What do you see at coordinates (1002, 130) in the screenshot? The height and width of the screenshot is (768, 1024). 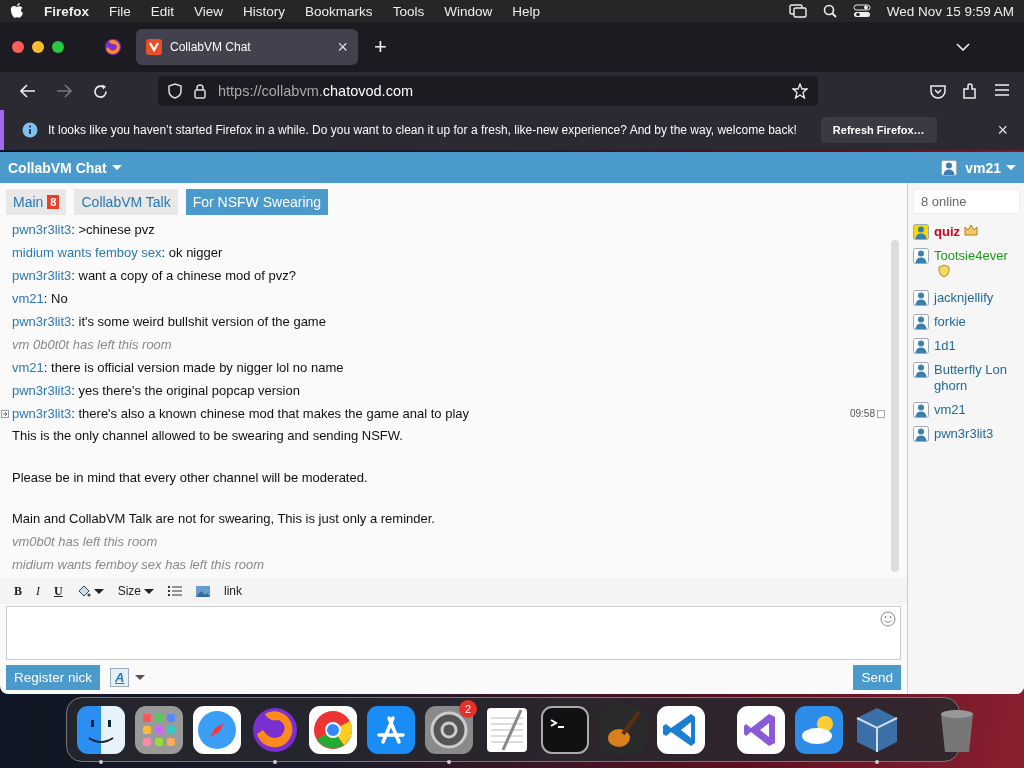 I see `close-button: ×` at bounding box center [1002, 130].